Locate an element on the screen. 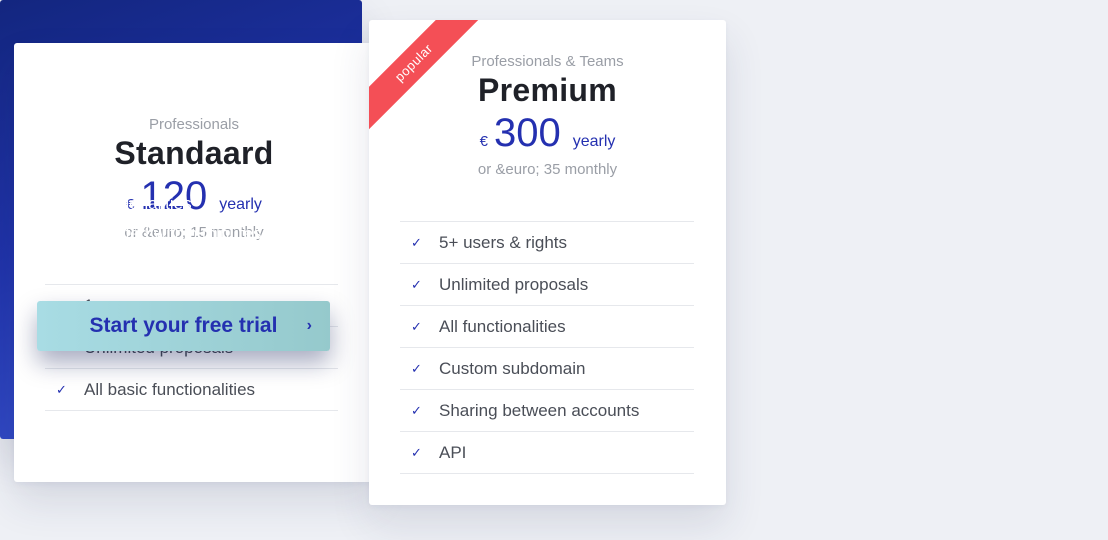  price: € 300 yearly is located at coordinates (547, 133).